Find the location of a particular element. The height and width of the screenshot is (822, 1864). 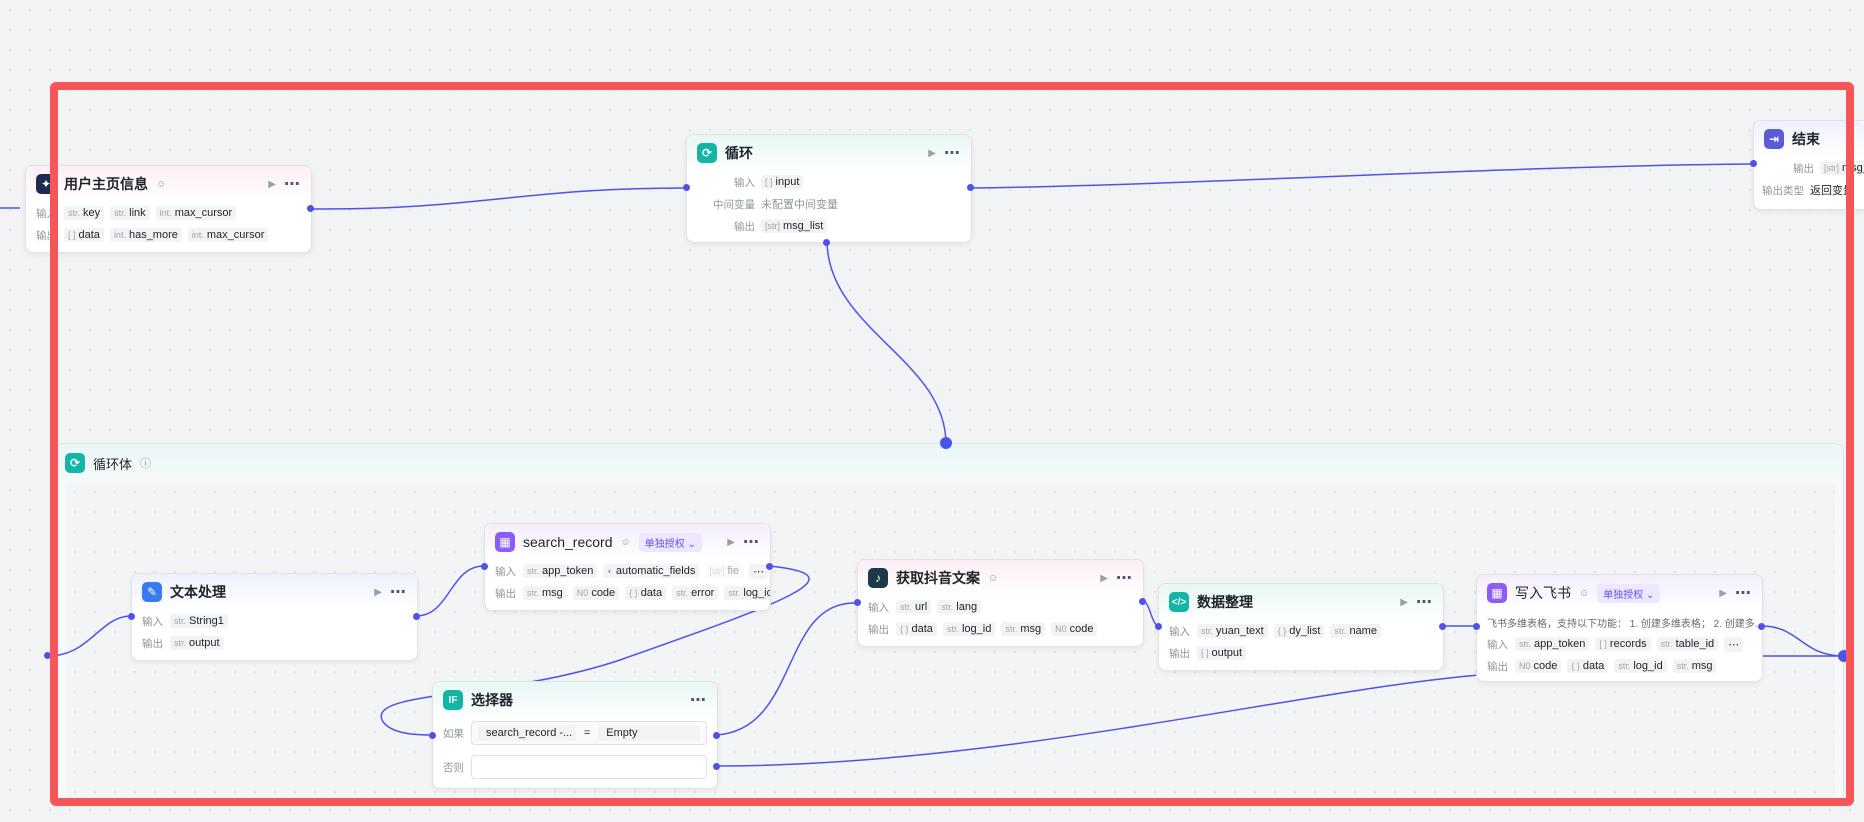

node-title: 结束 is located at coordinates (1806, 139).